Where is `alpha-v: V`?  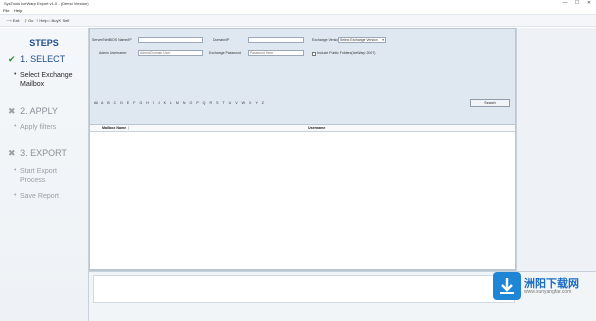 alpha-v: V is located at coordinates (236, 103).